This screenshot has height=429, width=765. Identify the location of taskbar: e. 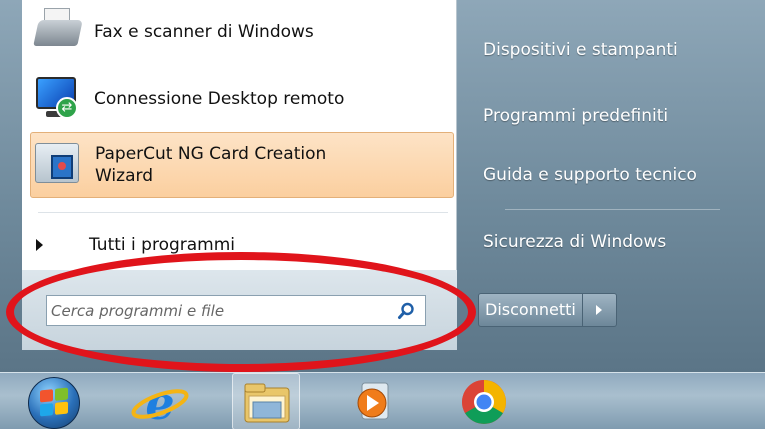
(382, 400).